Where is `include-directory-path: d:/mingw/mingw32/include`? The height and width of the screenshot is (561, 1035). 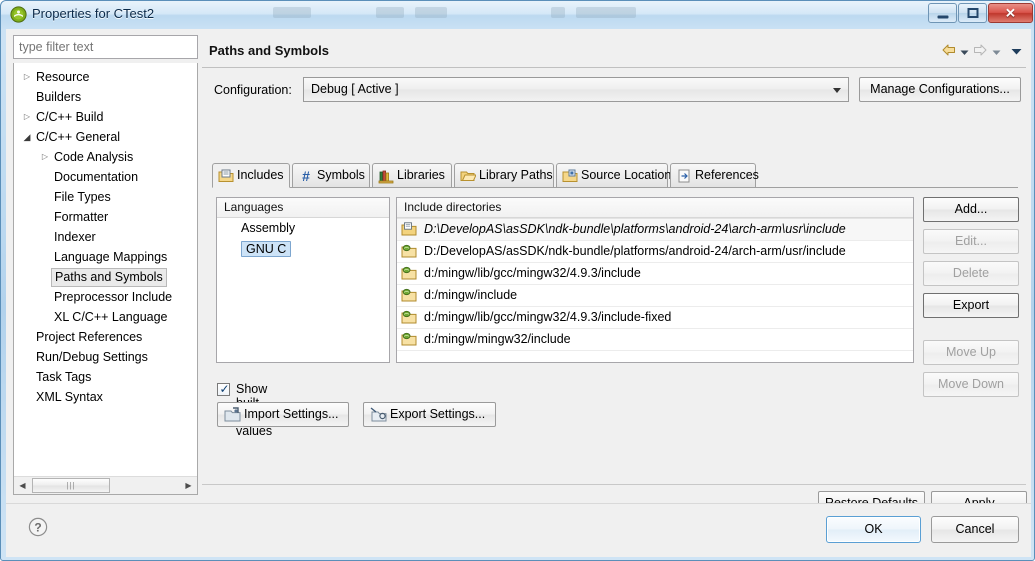
include-directory-path: d:/mingw/mingw32/include is located at coordinates (497, 339).